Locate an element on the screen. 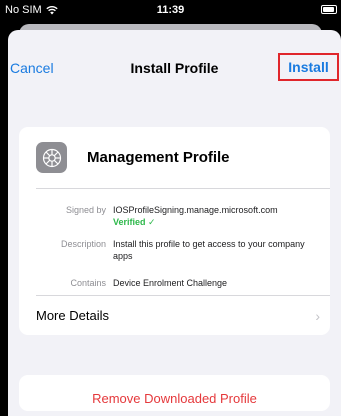 This screenshot has height=416, width=341. signer-name: IOSProfileSigning.manage.microsoft.com is located at coordinates (195, 210).